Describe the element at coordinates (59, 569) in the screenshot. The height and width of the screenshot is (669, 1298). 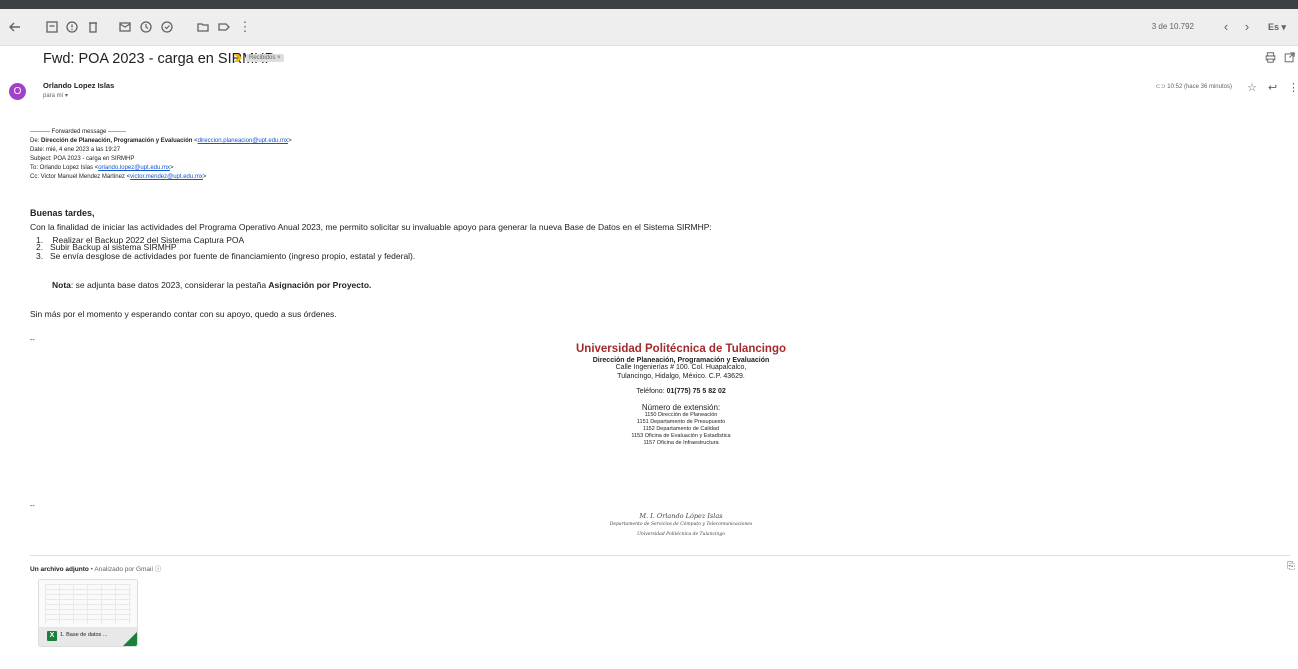
I see `attachments-title: Un archivo adjunto` at that location.